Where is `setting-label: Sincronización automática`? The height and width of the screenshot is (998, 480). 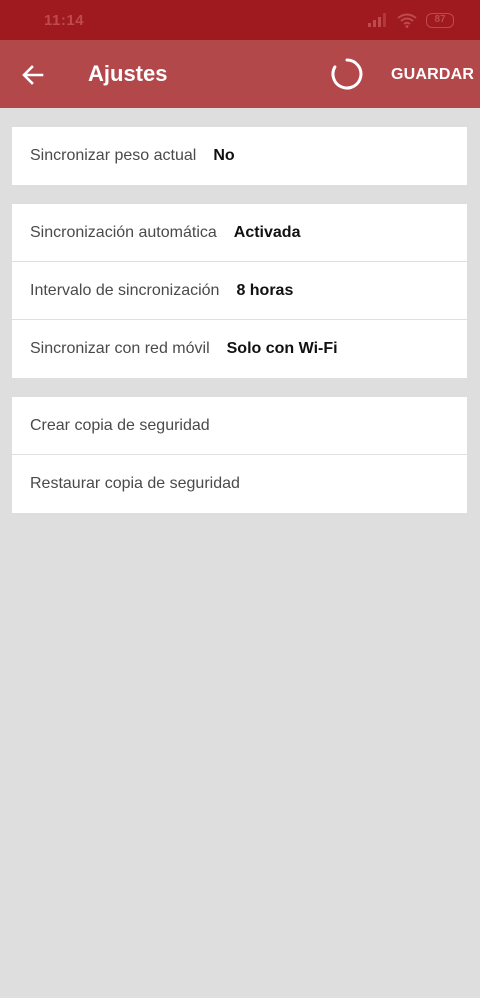
setting-label: Sincronización automática is located at coordinates (123, 232).